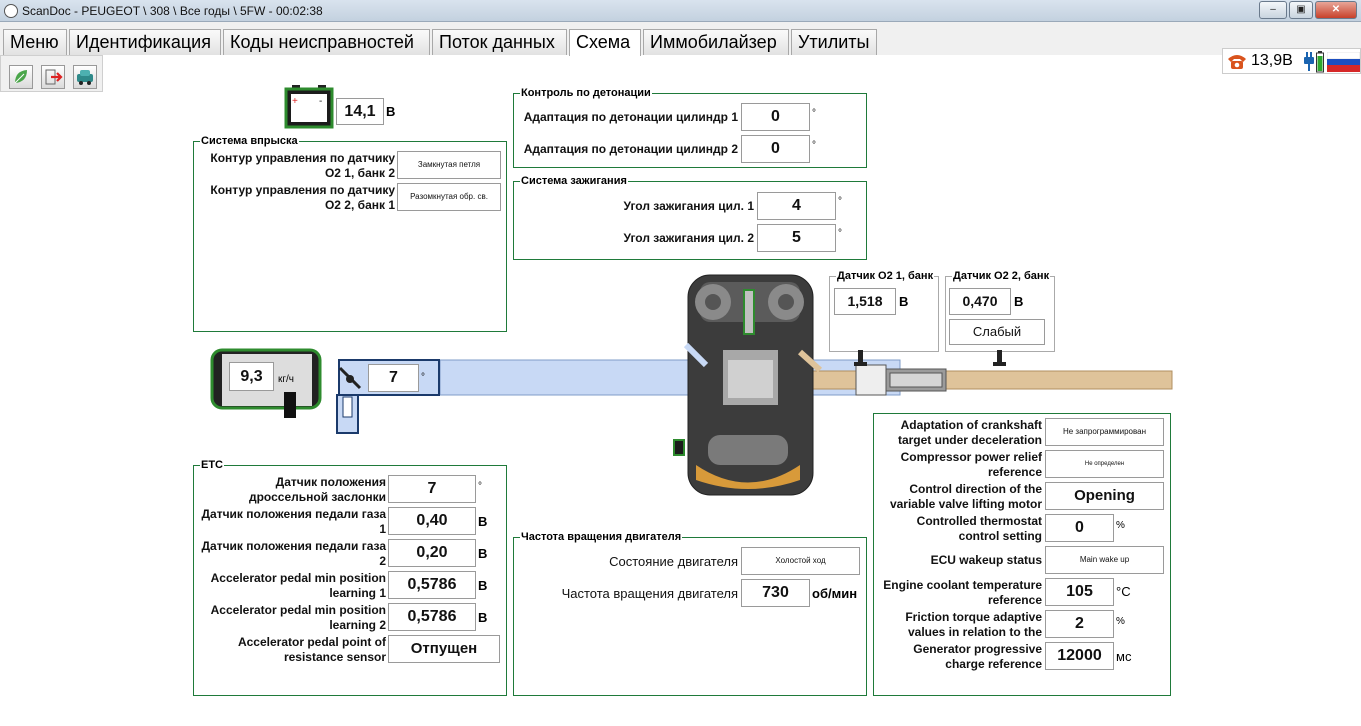 Image resolution: width=1361 pixels, height=726 pixels. What do you see at coordinates (979, 528) in the screenshot?
I see `extra-row-label: Controlled thermostat control setting` at bounding box center [979, 528].